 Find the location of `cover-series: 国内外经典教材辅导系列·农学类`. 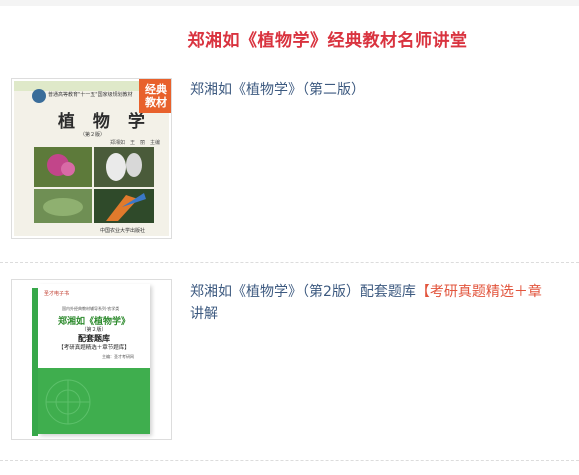

cover-series: 国内外经典教材辅导系列·农学类 is located at coordinates (91, 308).